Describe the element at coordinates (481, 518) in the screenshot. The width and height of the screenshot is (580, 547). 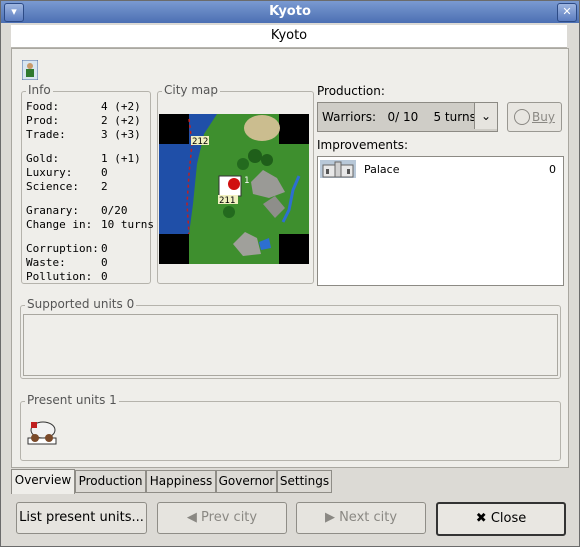
I see `close-icon: ✖` at that location.